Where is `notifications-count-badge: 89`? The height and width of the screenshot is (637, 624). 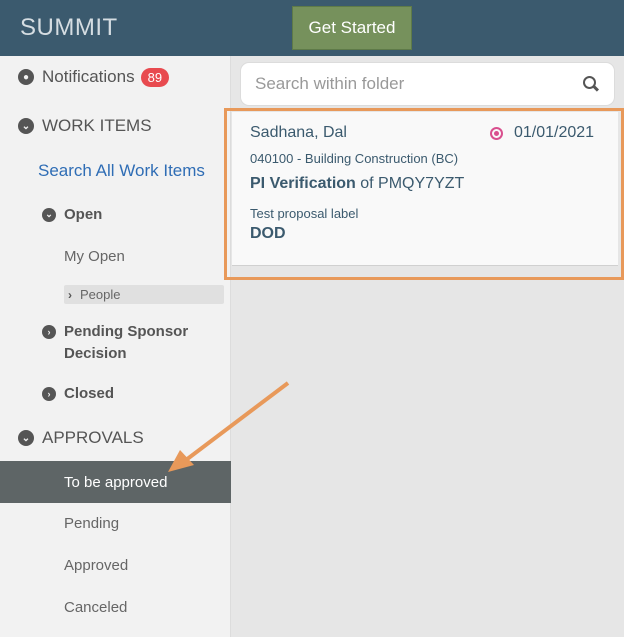
notifications-count-badge: 89 is located at coordinates (155, 77).